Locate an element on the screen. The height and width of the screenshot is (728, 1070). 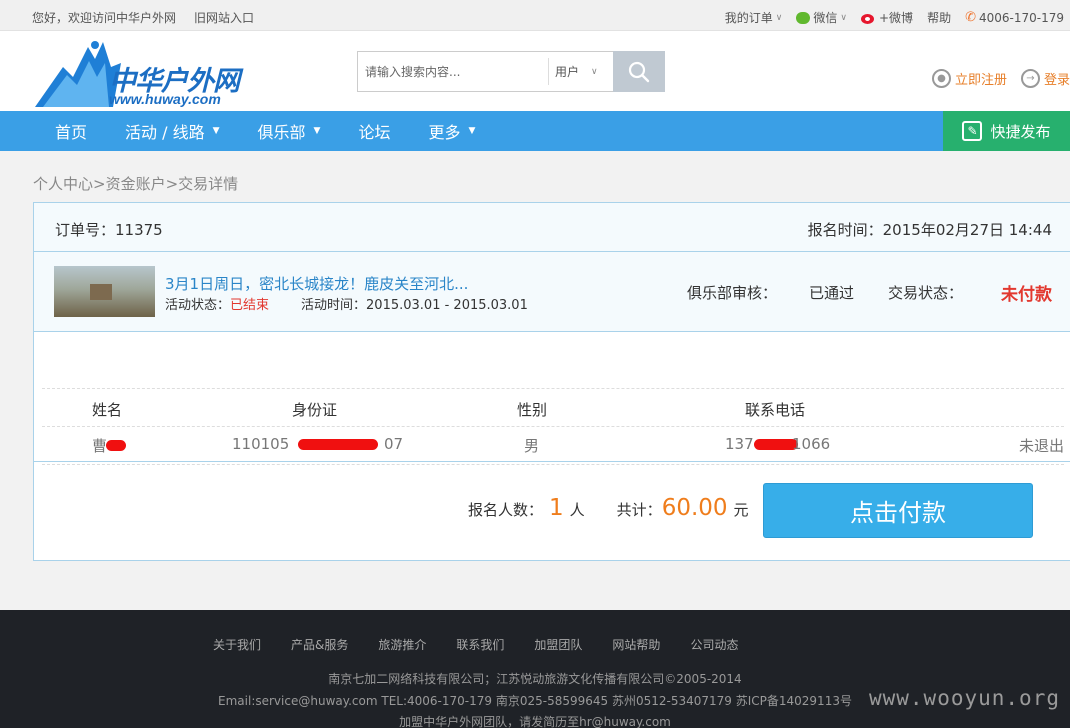
site-logo: 中华户外网 www.huway.com is located at coordinates (140, 73).